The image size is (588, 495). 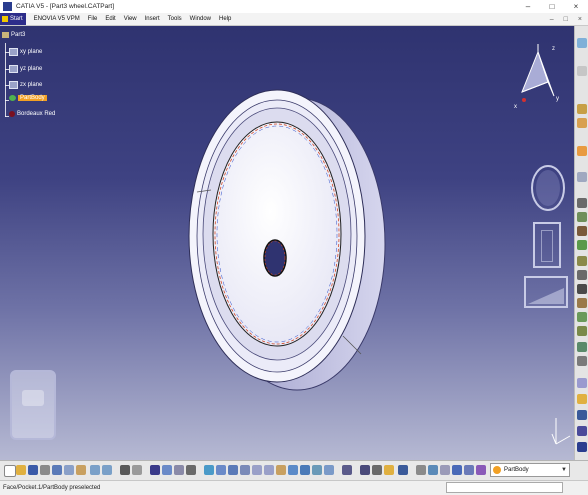 What do you see at coordinates (269, 470) in the screenshot?
I see `zoom-out-icon` at bounding box center [269, 470].